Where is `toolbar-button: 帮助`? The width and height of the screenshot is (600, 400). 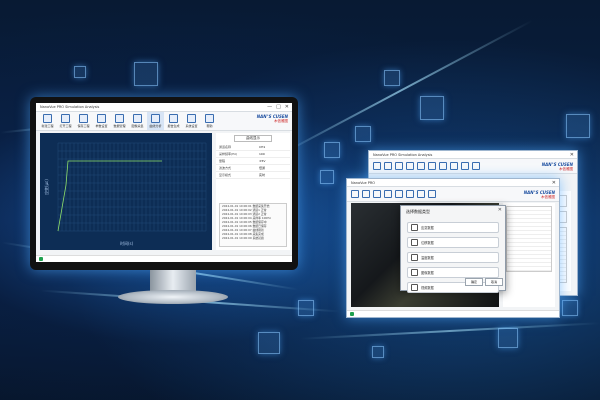 toolbar-button: 帮助 is located at coordinates (209, 121).